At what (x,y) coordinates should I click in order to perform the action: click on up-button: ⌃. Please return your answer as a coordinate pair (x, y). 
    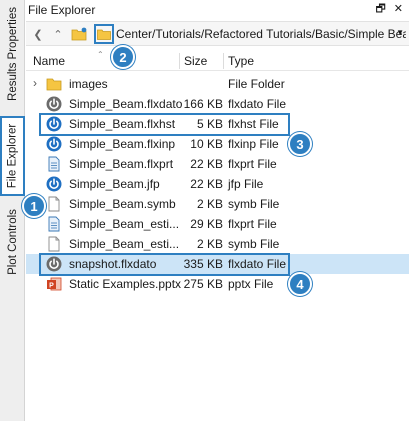
    Looking at the image, I should click on (58, 34).